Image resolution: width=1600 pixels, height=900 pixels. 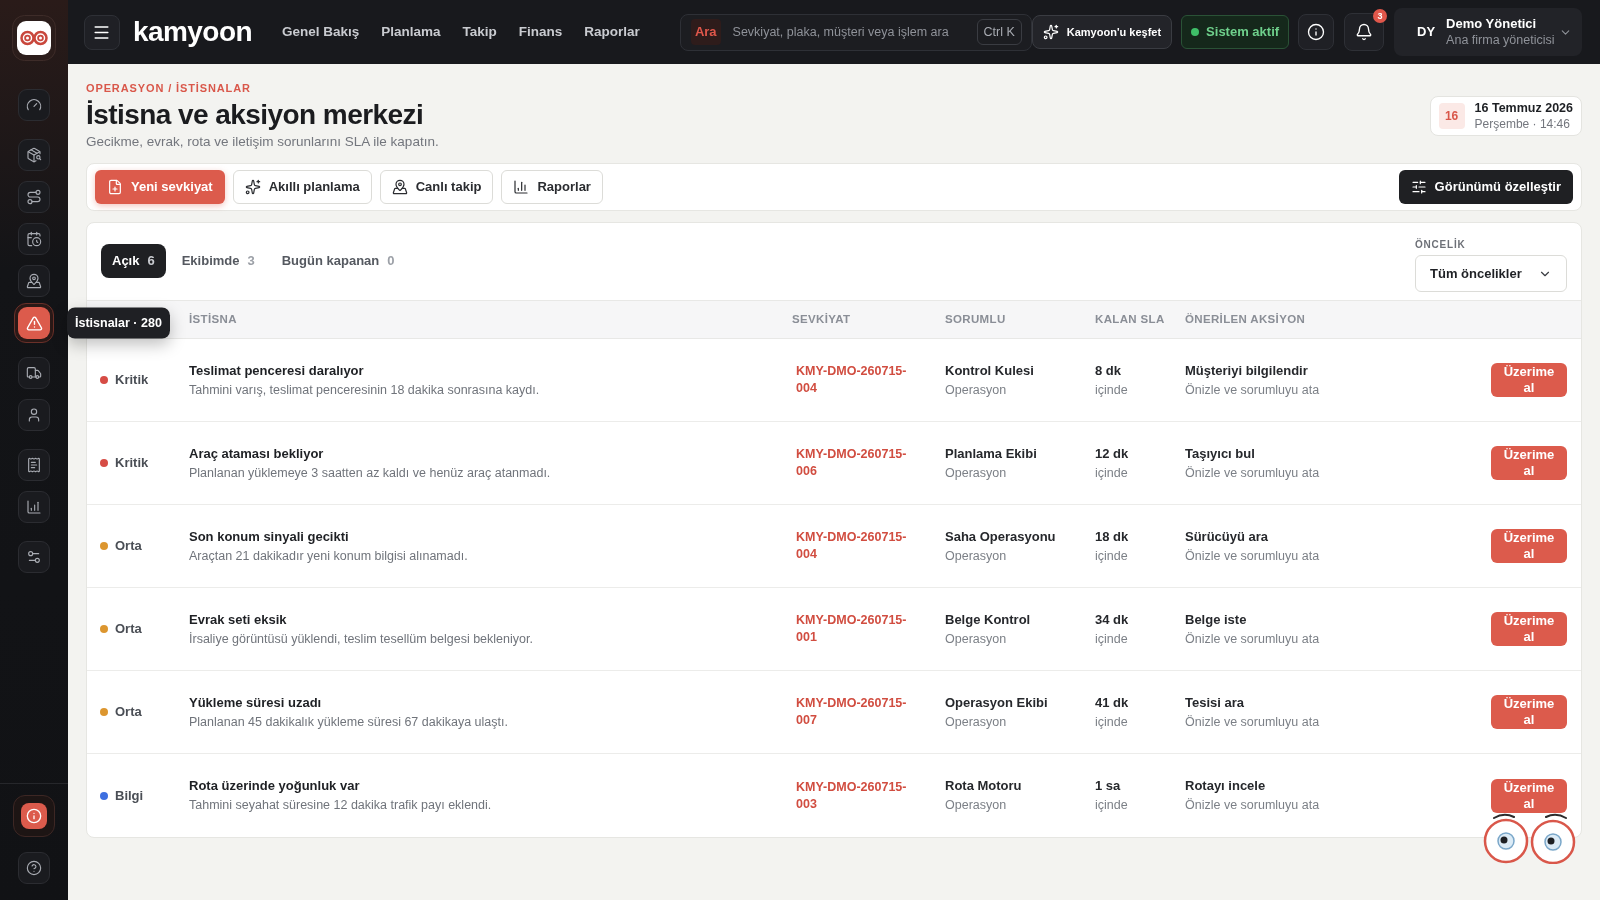 I want to click on truck-icon, so click(x=34, y=373).